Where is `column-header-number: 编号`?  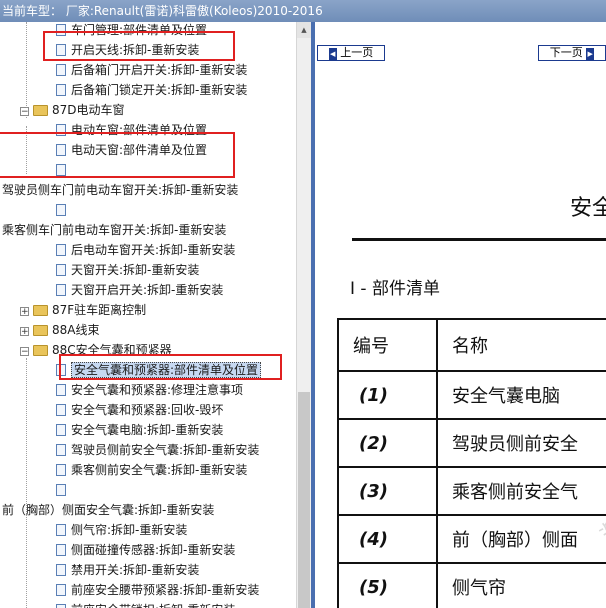 column-header-number: 编号 is located at coordinates (387, 345).